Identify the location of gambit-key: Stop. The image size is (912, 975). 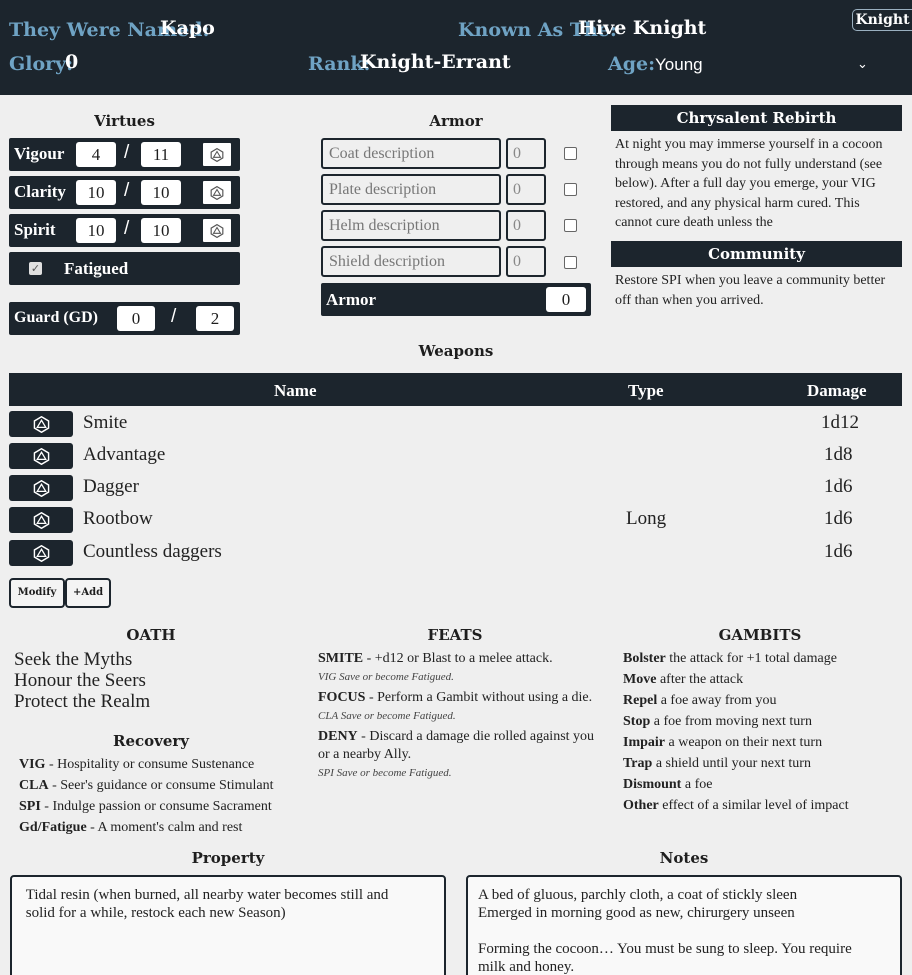
(637, 721).